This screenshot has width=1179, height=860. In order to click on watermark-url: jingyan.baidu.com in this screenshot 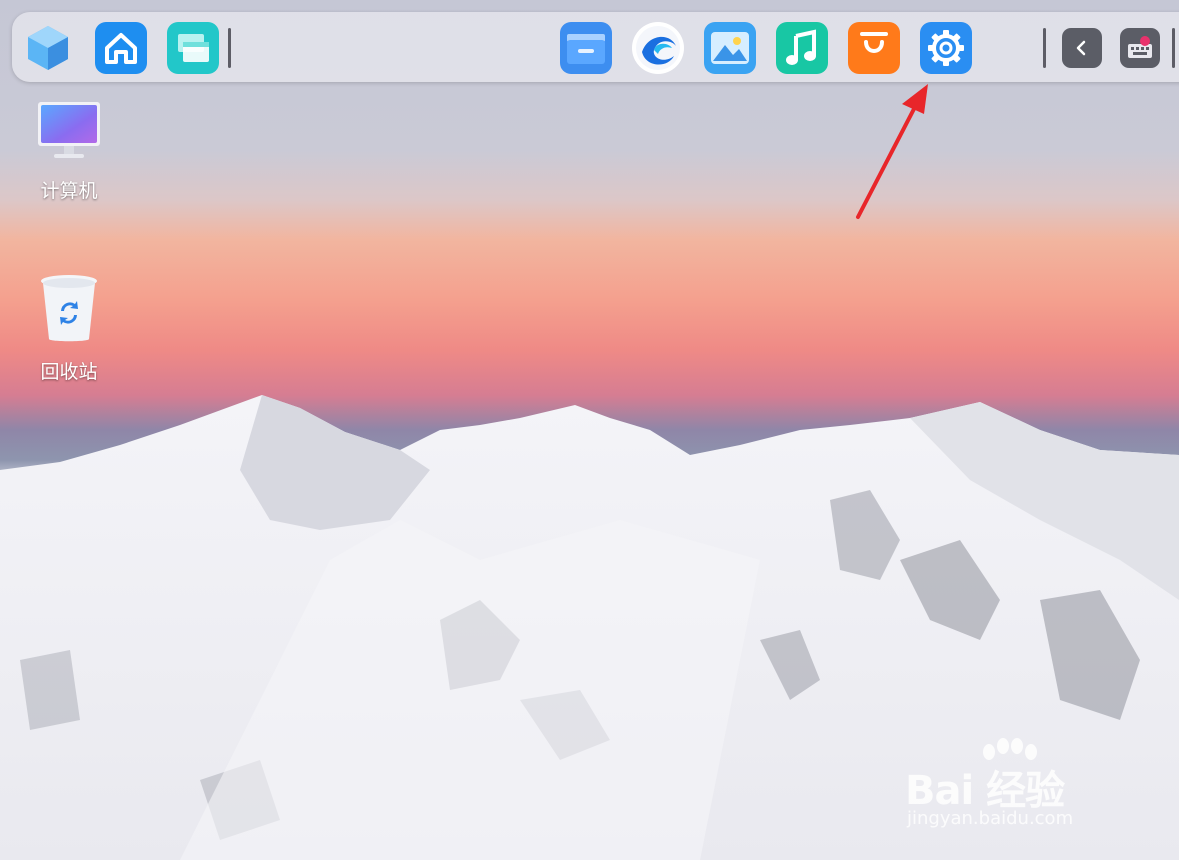, I will do `click(990, 818)`.